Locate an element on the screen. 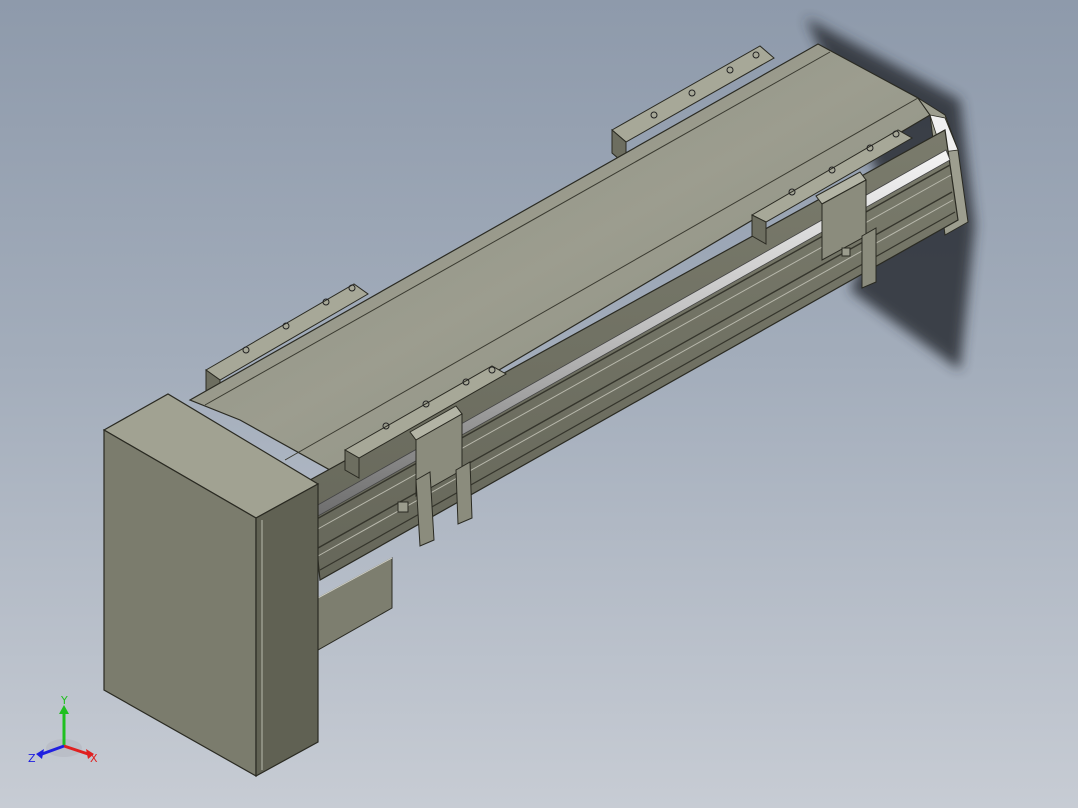  x-axis-label: X is located at coordinates (94, 758).